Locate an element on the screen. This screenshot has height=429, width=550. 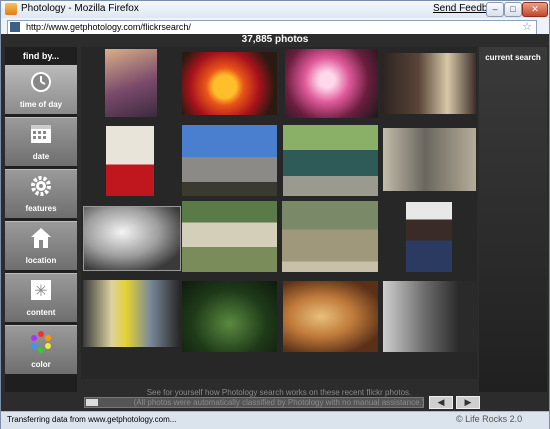
house-icon is located at coordinates (41, 238).